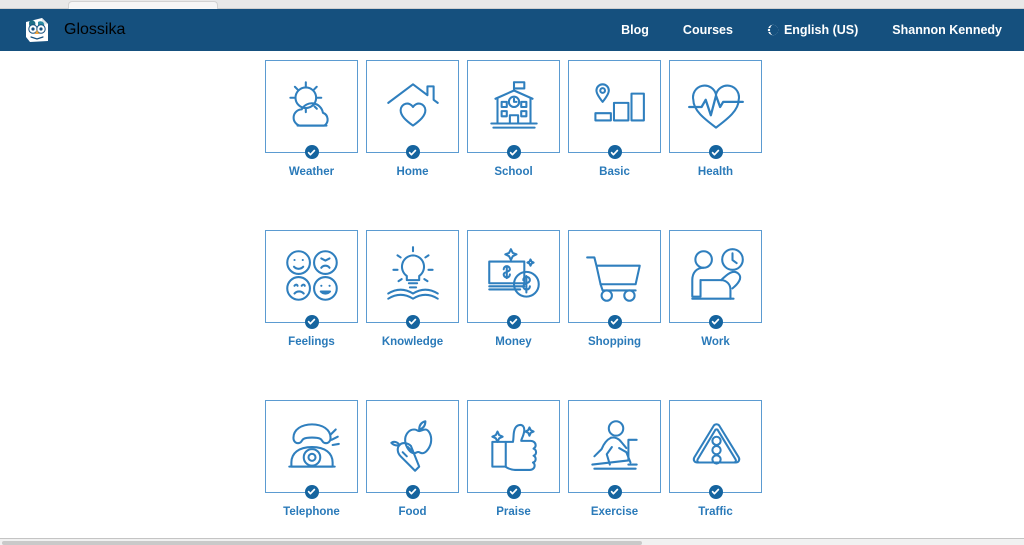 Image resolution: width=1024 pixels, height=545 pixels. I want to click on topic-card: School, so click(513, 120).